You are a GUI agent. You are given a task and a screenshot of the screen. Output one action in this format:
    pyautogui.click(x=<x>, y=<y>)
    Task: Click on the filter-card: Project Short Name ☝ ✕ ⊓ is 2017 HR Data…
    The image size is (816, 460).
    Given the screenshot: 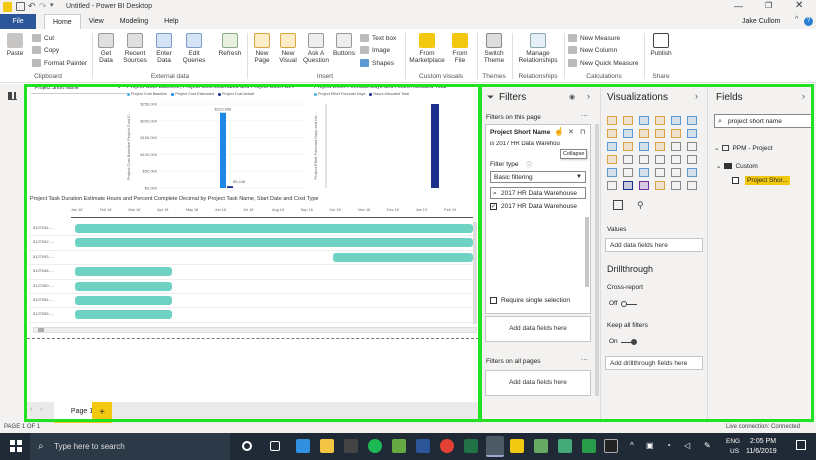 What is the action you would take?
    pyautogui.click(x=538, y=219)
    